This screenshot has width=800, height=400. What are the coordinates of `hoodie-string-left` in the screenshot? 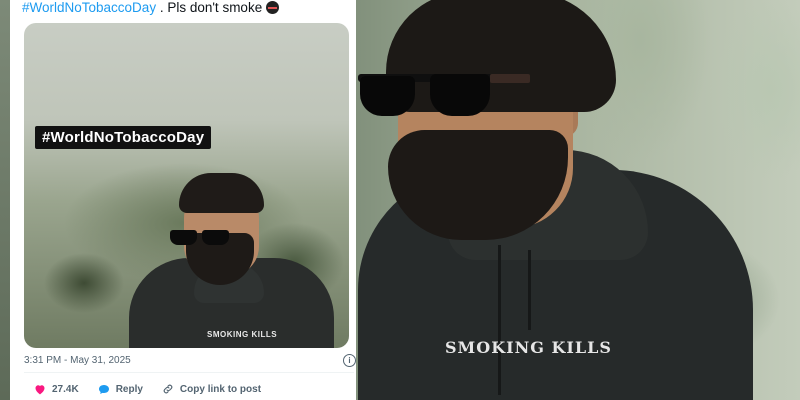 It's located at (499, 320).